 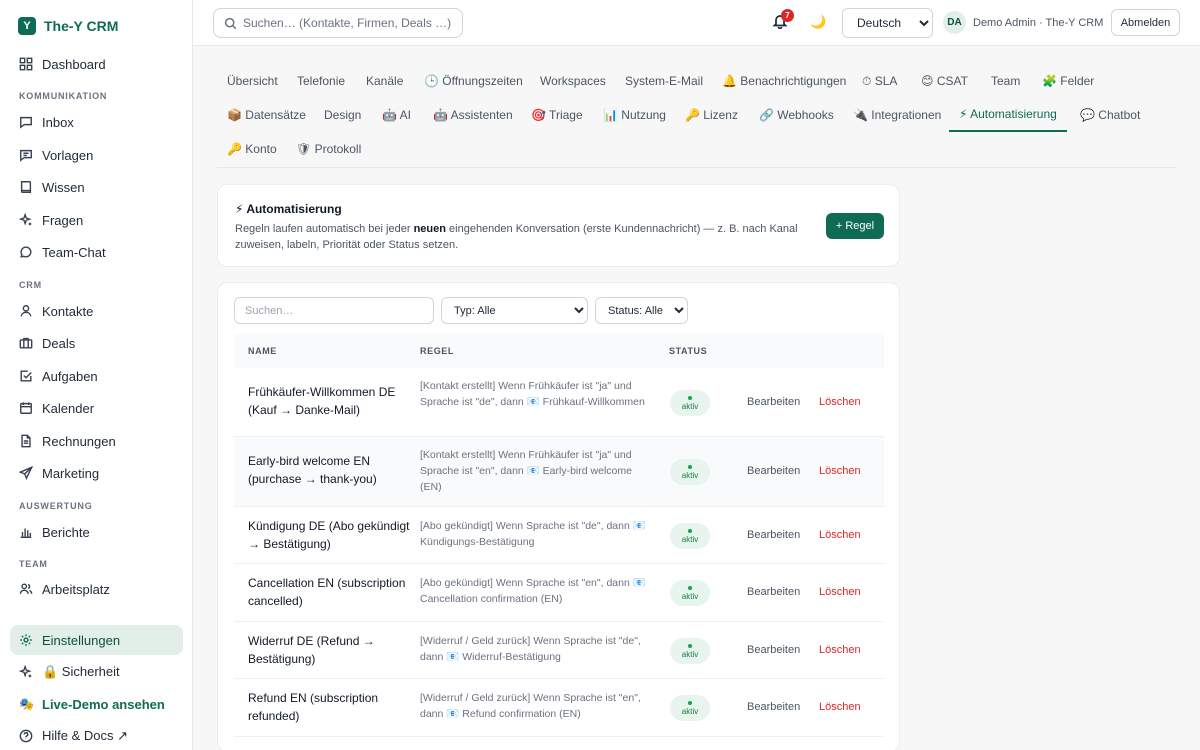 What do you see at coordinates (711, 115) in the screenshot?
I see `tab-license: 🔑 Lizenz` at bounding box center [711, 115].